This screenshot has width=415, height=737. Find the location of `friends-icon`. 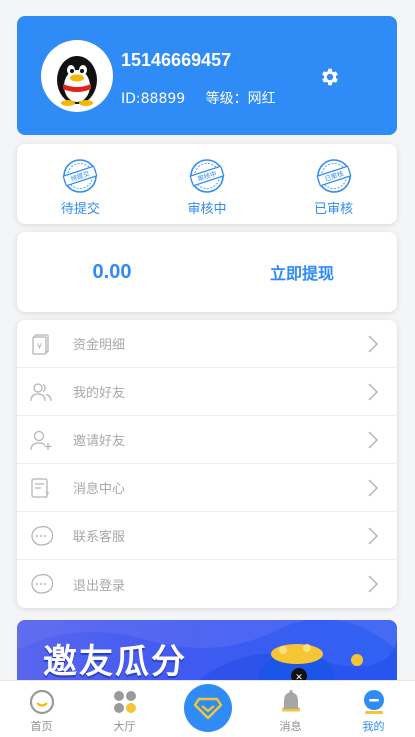

friends-icon is located at coordinates (41, 391).